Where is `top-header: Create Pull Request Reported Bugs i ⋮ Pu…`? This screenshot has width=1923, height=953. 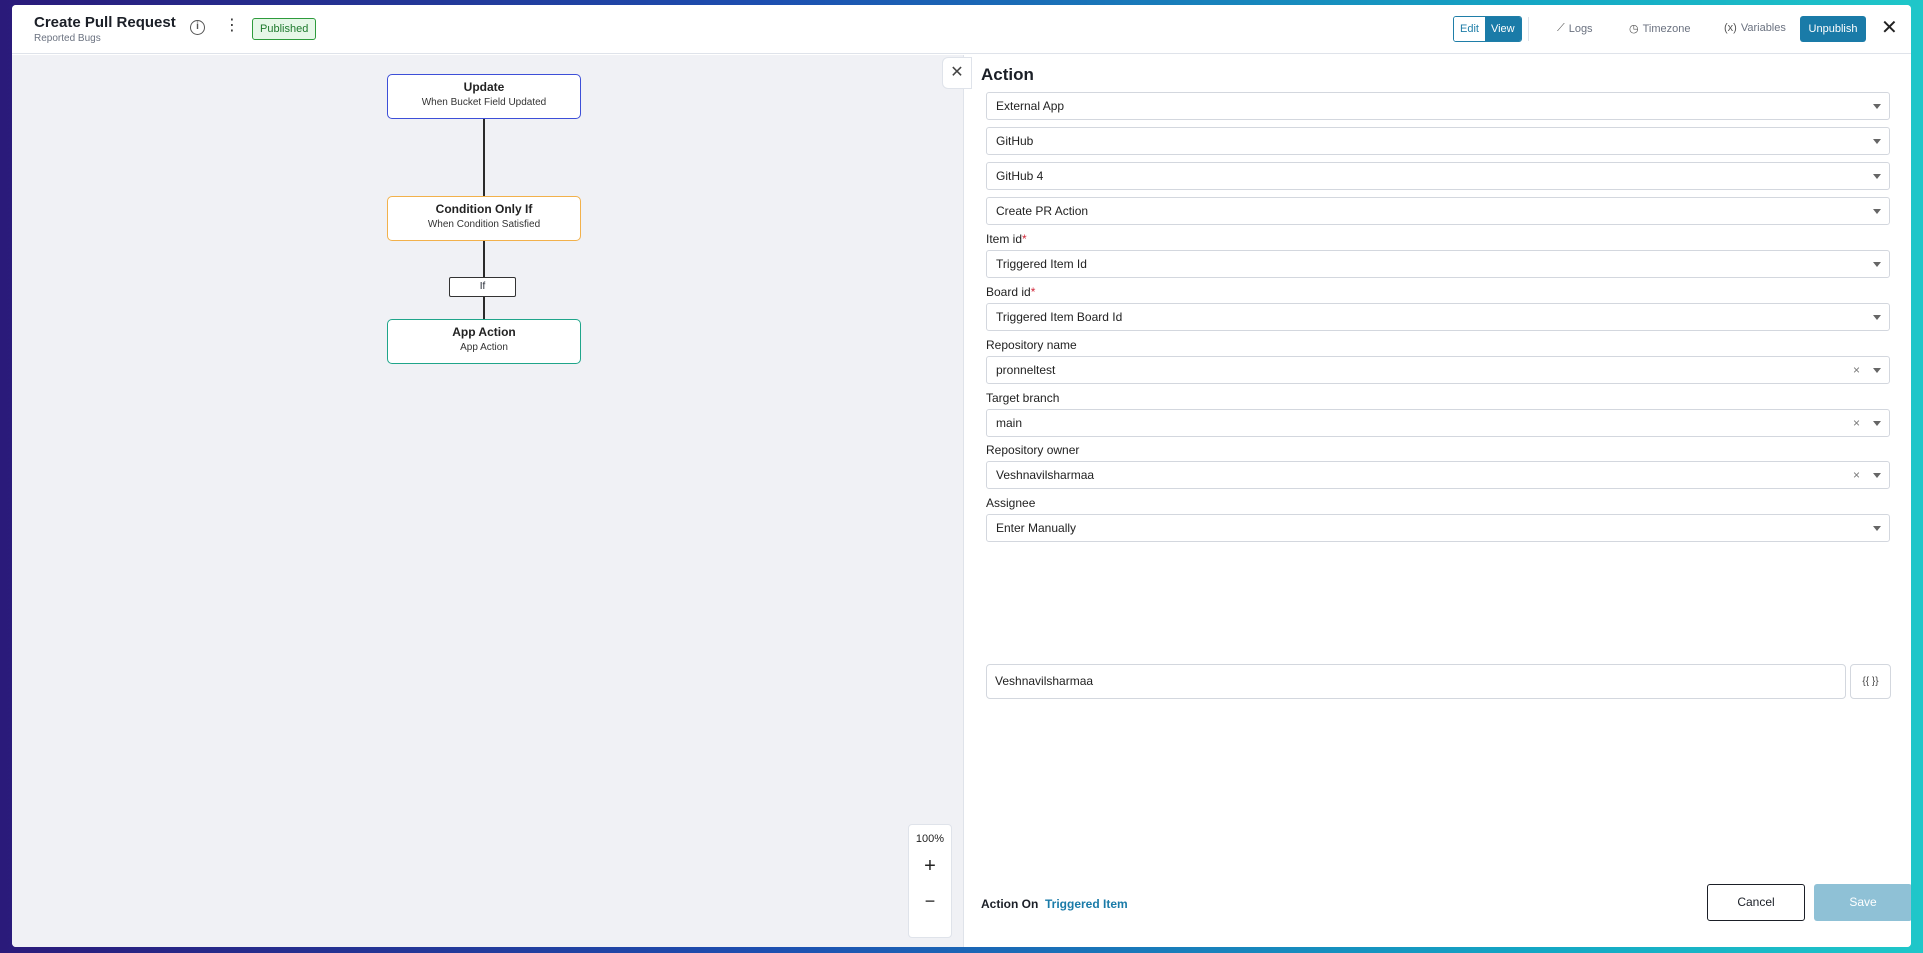 top-header: Create Pull Request Reported Bugs i ⋮ Pu… is located at coordinates (961, 29).